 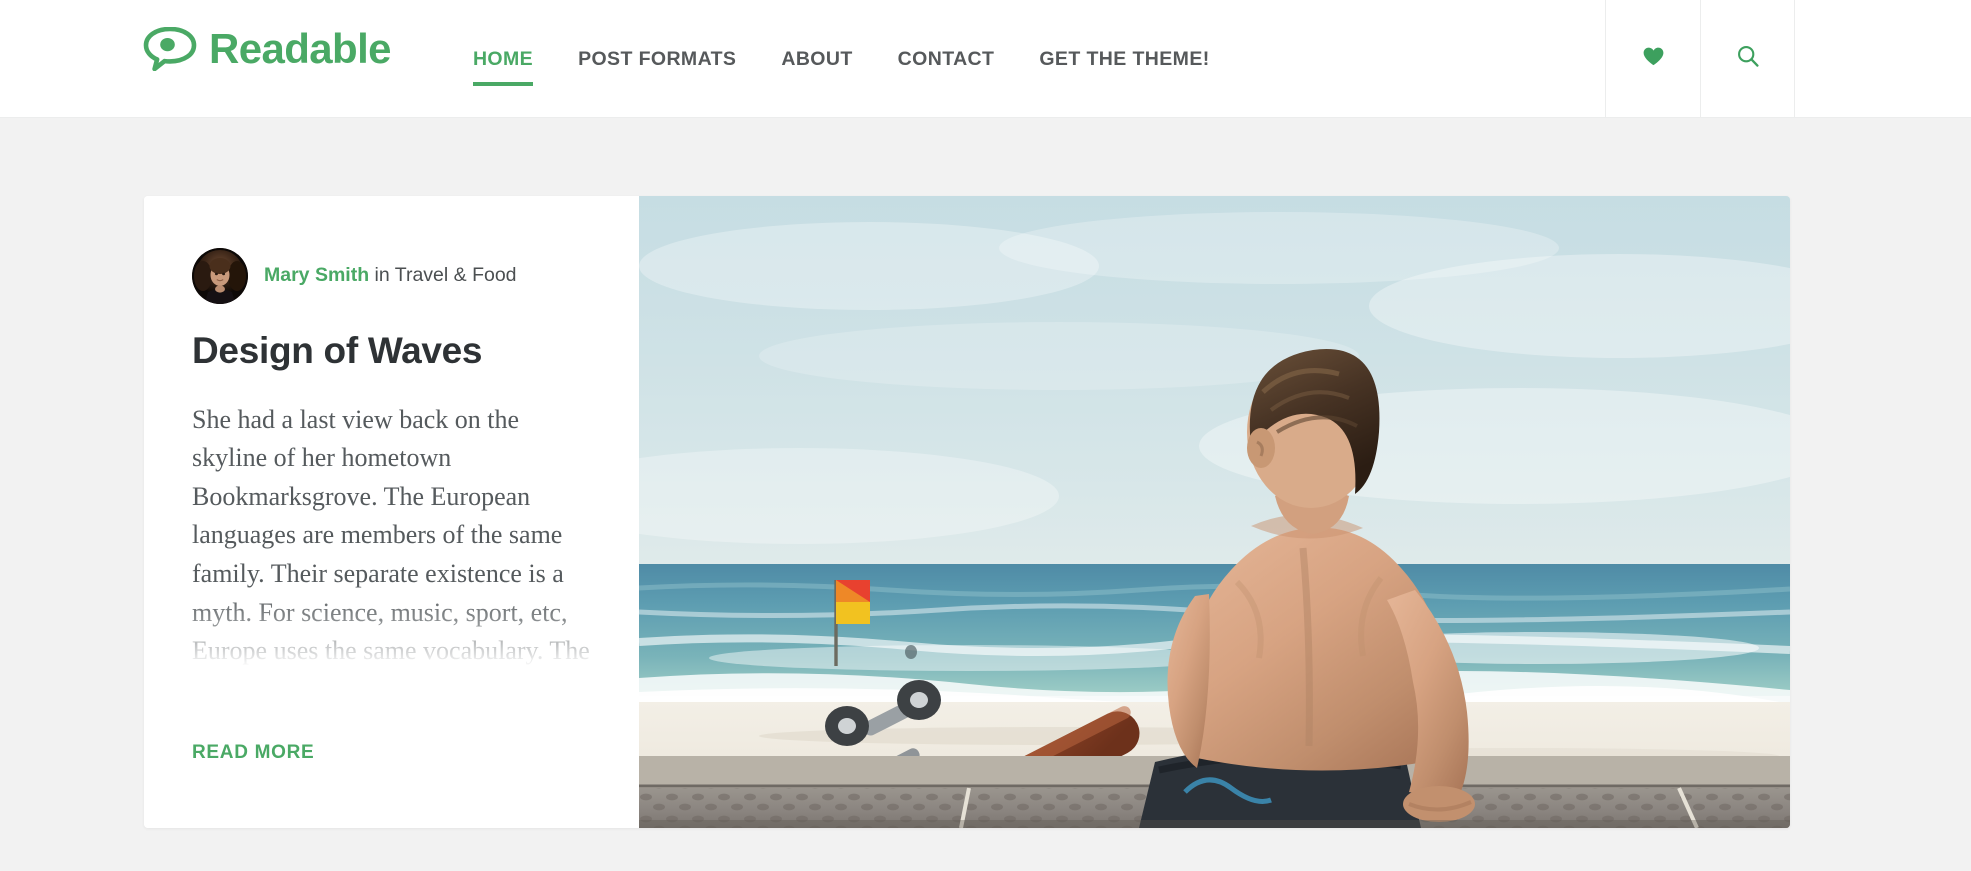 I want to click on post-category-link: Travel & Food, so click(x=456, y=275).